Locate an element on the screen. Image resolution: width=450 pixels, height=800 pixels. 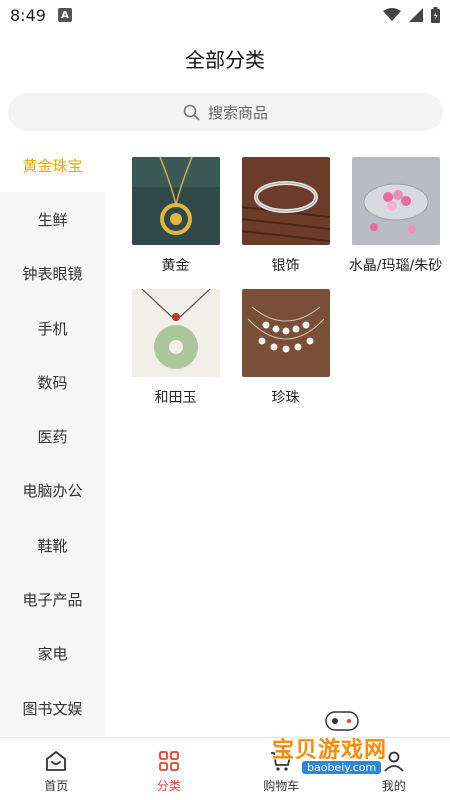
sidebar-item-electronics: 电子产品 is located at coordinates (52, 599).